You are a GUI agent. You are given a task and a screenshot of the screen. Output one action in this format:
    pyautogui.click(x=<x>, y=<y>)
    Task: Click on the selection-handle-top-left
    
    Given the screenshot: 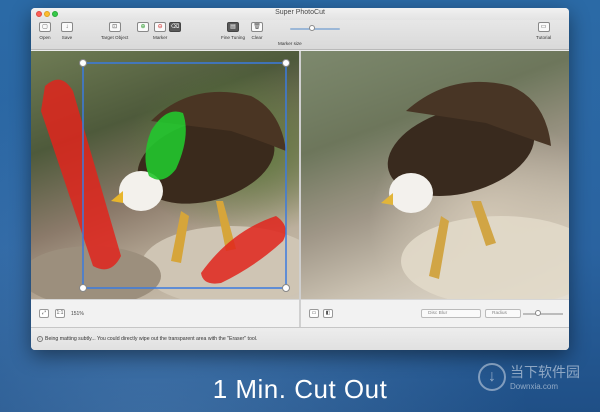 What is the action you would take?
    pyautogui.click(x=83, y=63)
    